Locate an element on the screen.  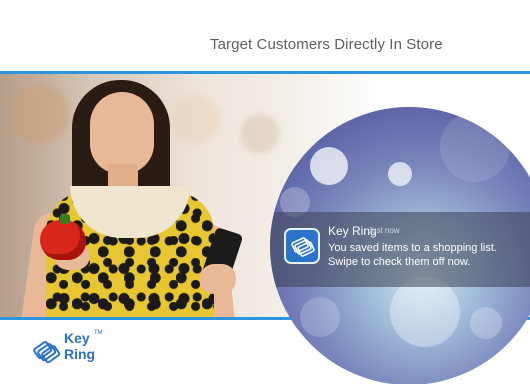
notification-message-line2: Swipe to check them off now. is located at coordinates (399, 262).